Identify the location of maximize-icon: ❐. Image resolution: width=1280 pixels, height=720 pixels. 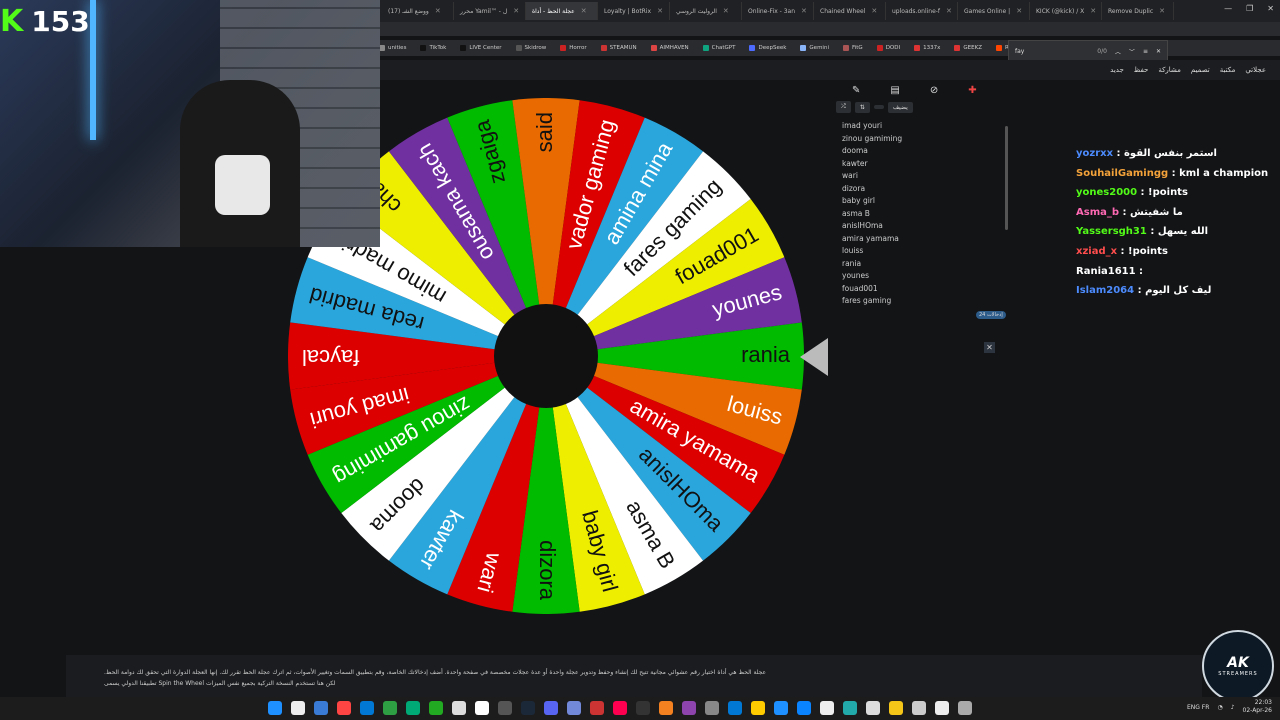
(1249, 8).